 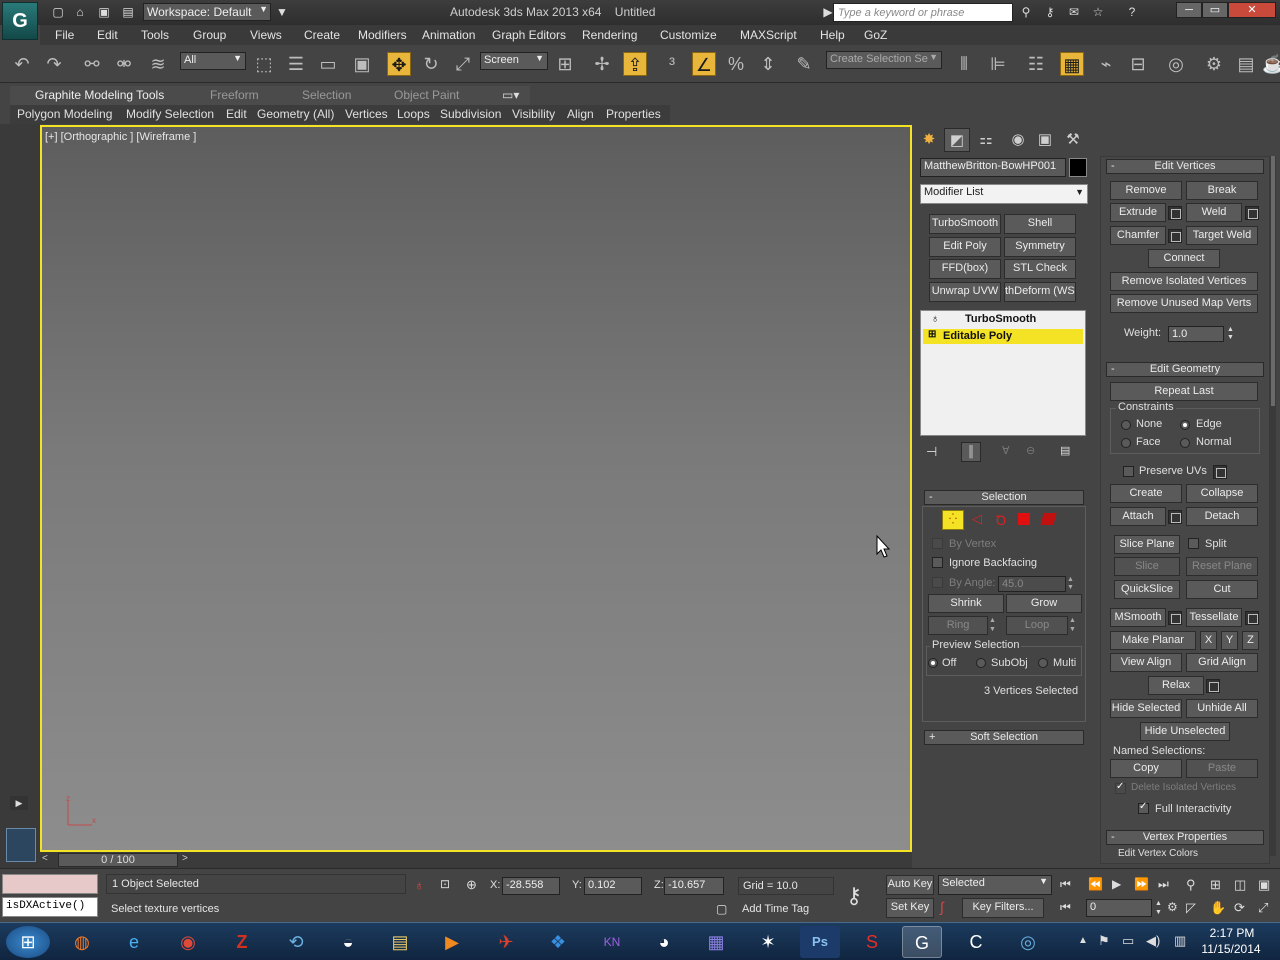 What do you see at coordinates (1146, 708) in the screenshot?
I see `hide-selected-button: Hide Selected` at bounding box center [1146, 708].